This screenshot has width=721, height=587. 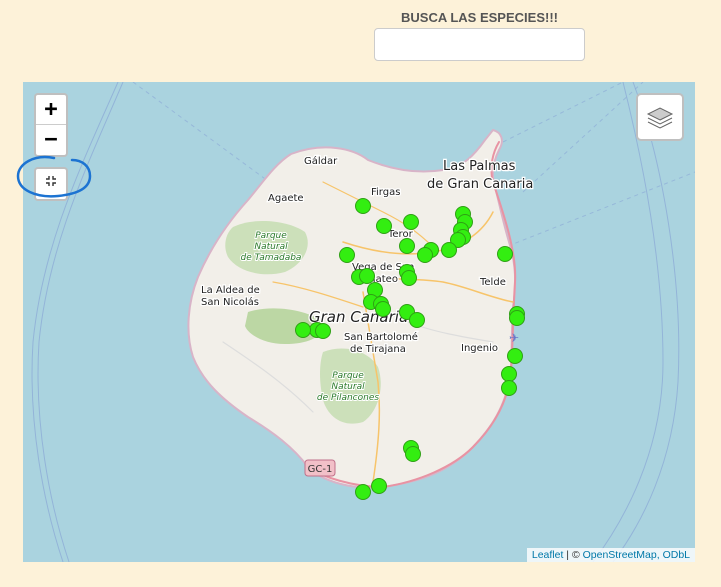 I want to click on highlight-circle, so click(x=54, y=176).